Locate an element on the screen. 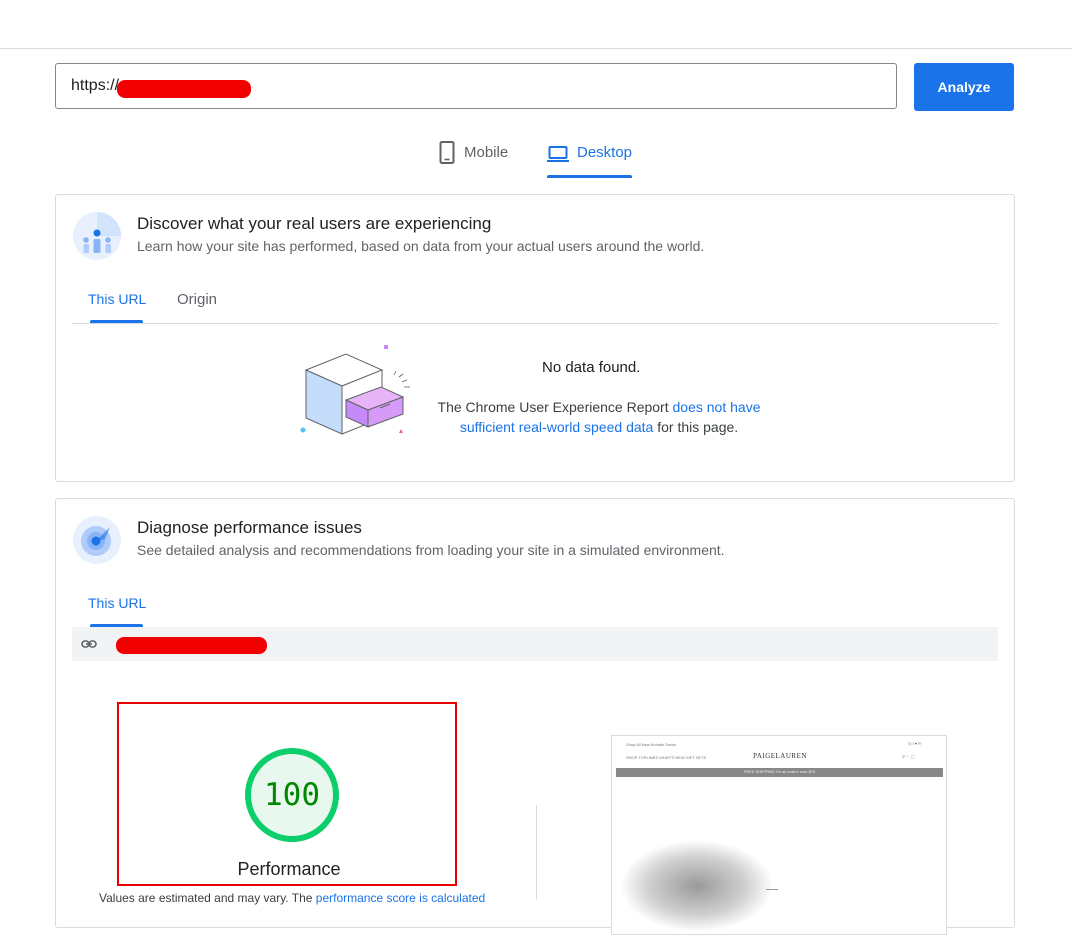  performance-score-highlight: 100 Performance is located at coordinates (287, 794).